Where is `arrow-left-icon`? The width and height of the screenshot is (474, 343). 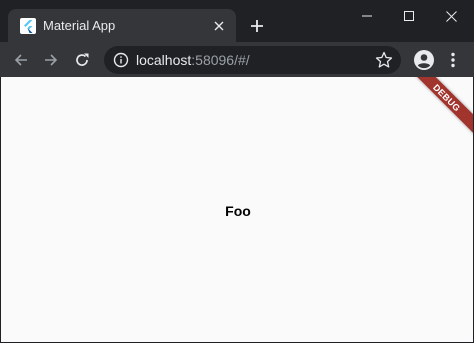 arrow-left-icon is located at coordinates (20, 60).